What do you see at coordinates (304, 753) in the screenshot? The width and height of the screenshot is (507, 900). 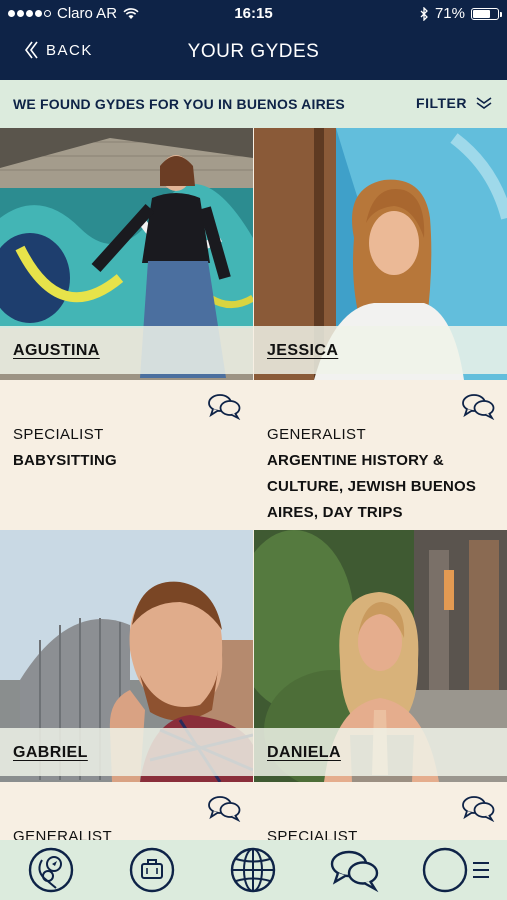 I see `gyde-name: DANIELA` at bounding box center [304, 753].